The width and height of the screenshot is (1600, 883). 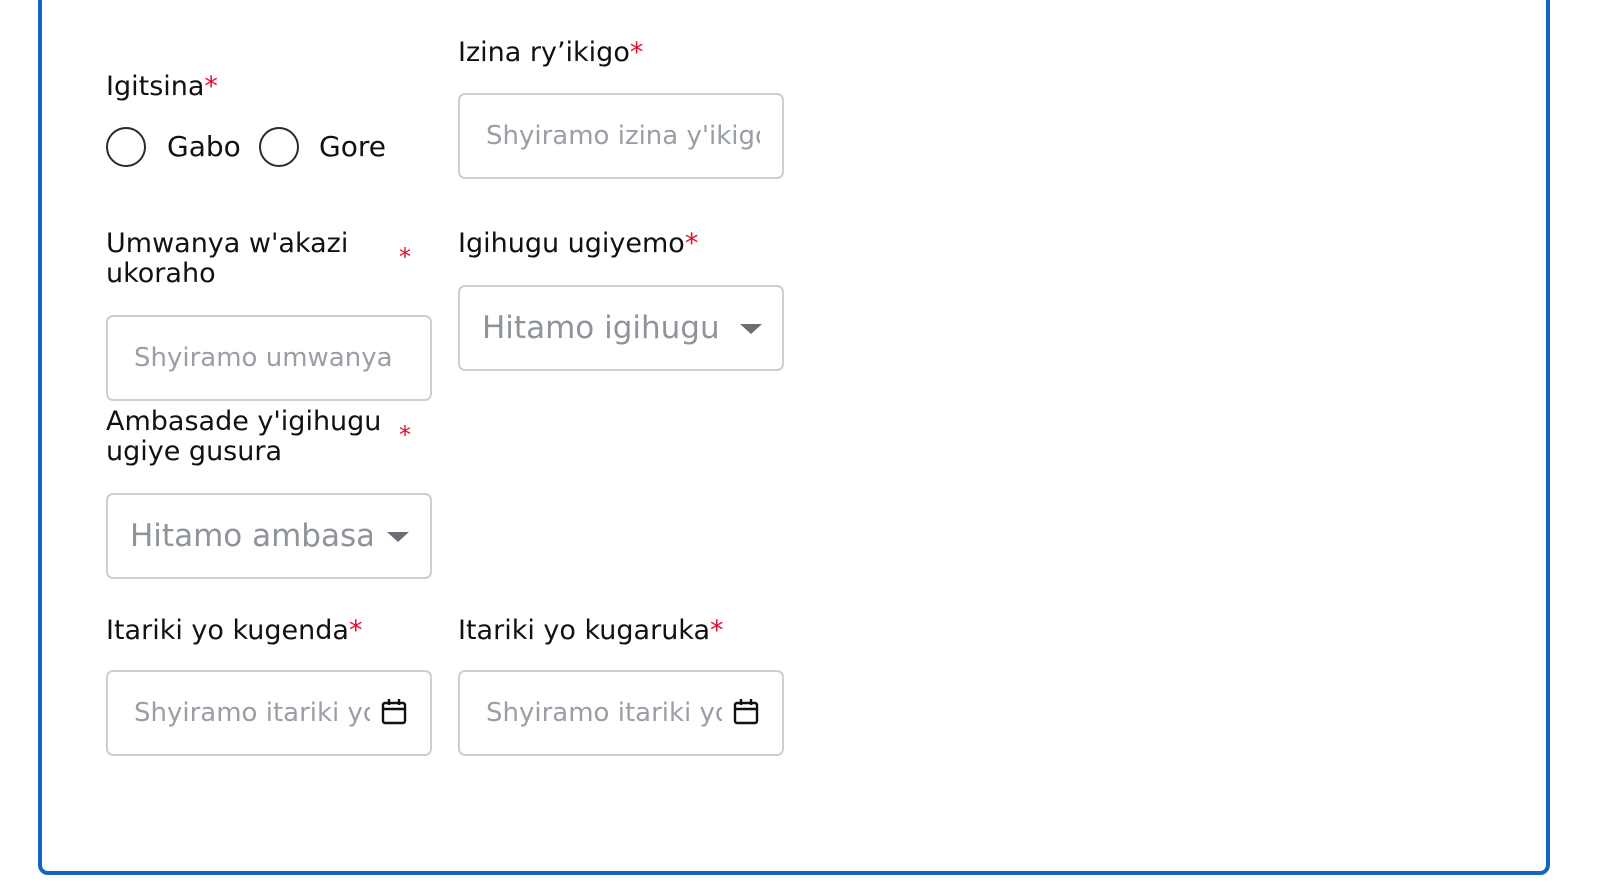 What do you see at coordinates (604, 713) in the screenshot?
I see `return-date-input` at bounding box center [604, 713].